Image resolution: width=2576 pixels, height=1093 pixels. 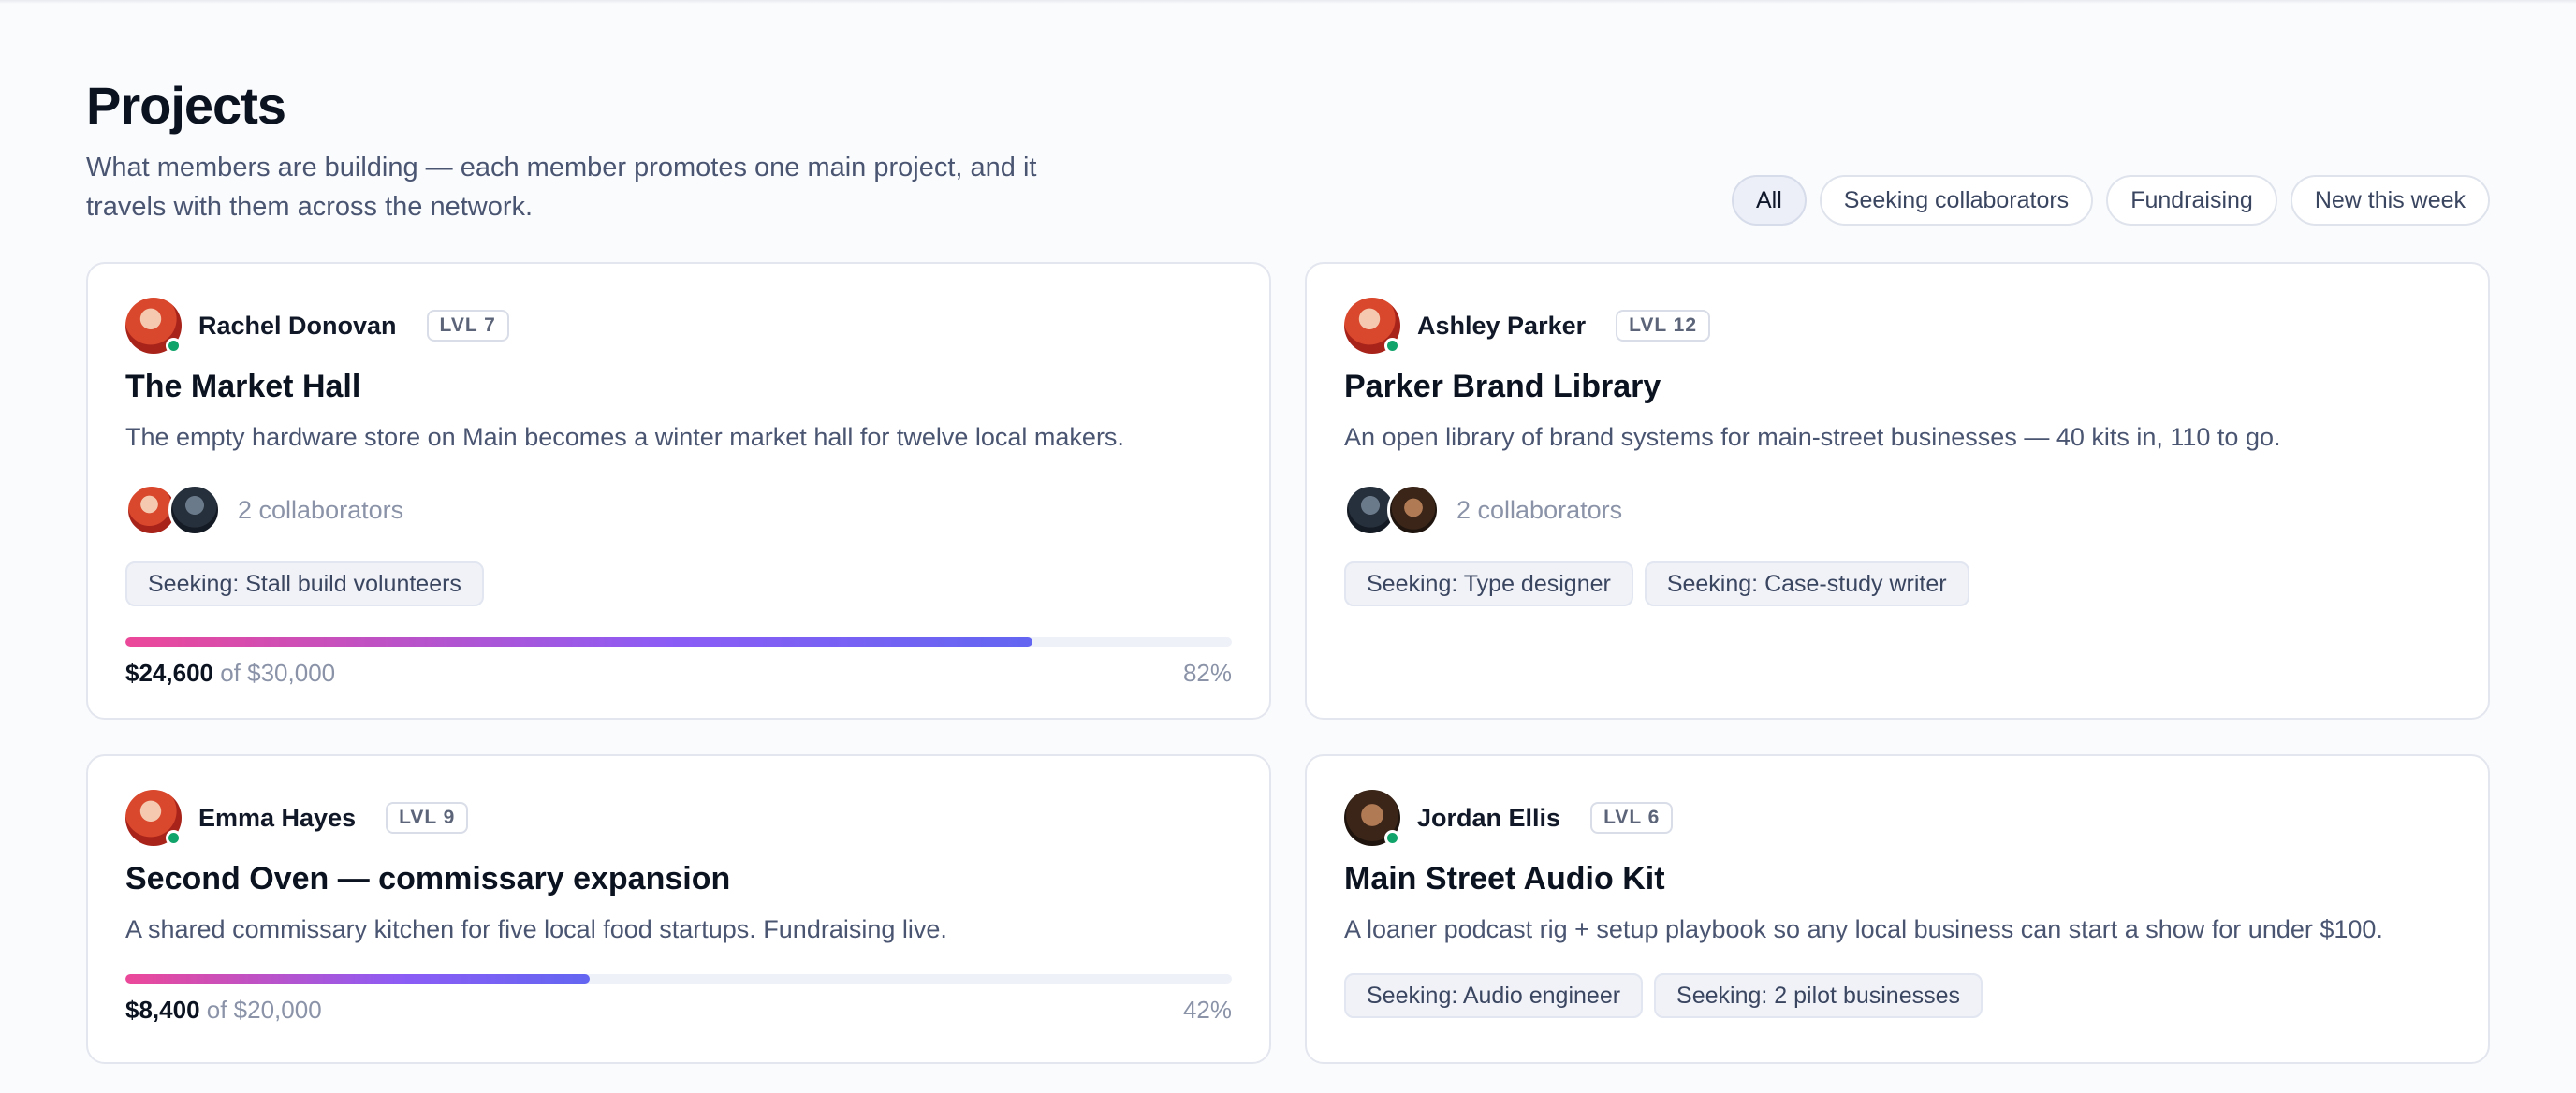 I want to click on filter-fundraising: Fundraising, so click(x=2191, y=201).